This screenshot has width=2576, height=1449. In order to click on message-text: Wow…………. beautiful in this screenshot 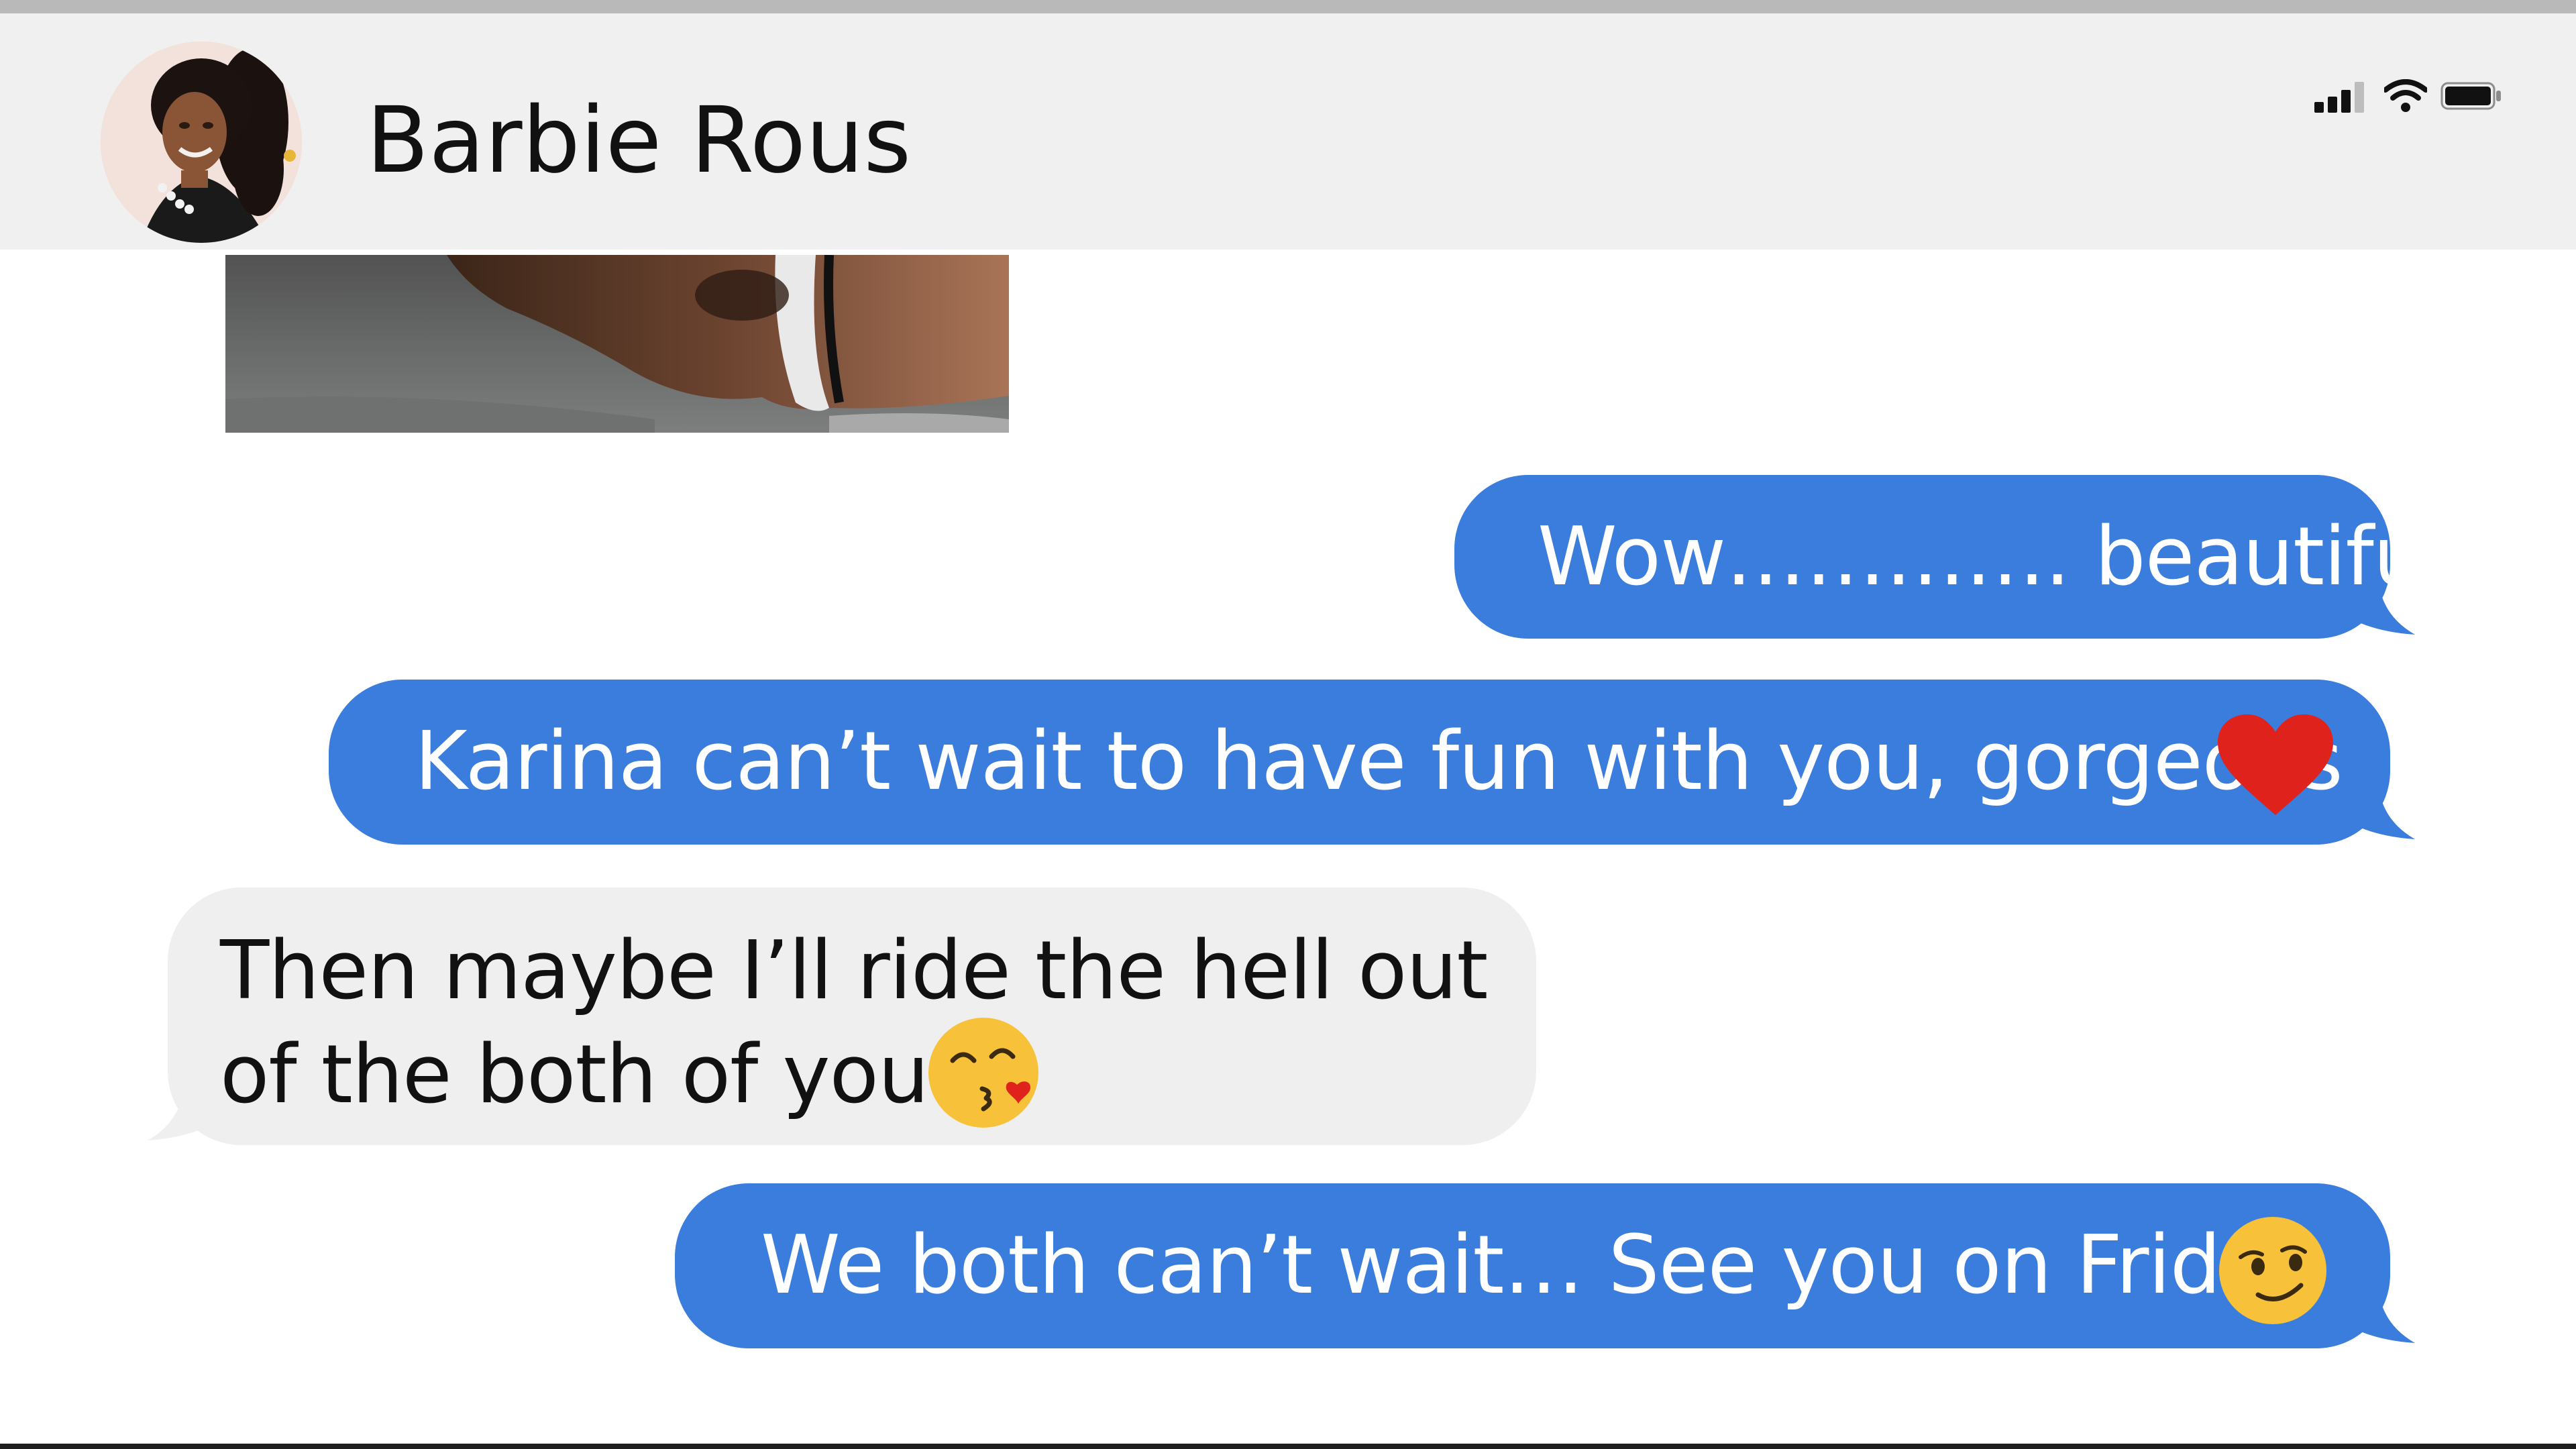, I will do `click(1992, 557)`.